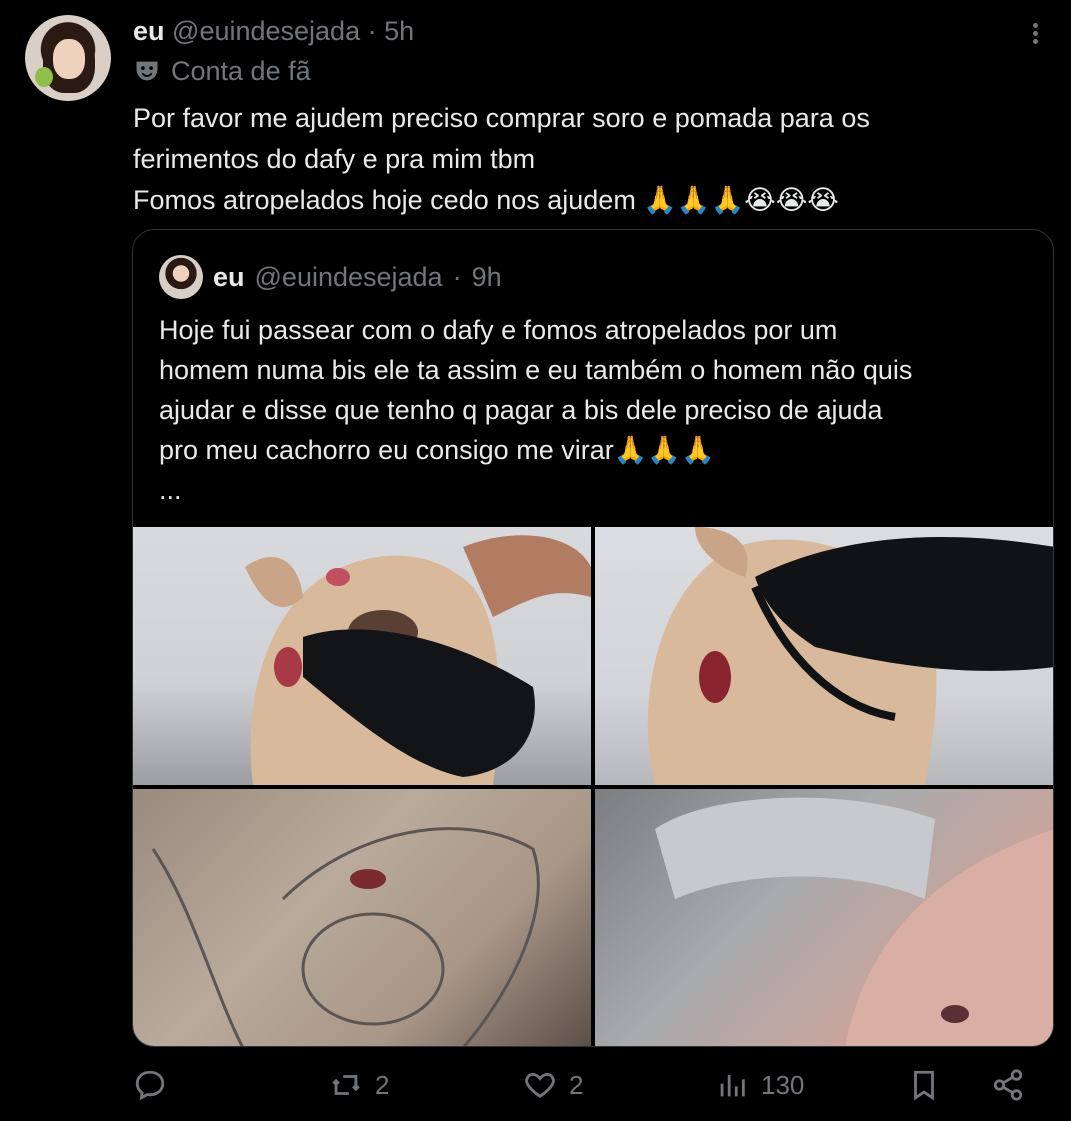 The image size is (1071, 1121). I want to click on retweet-icon, so click(346, 1085).